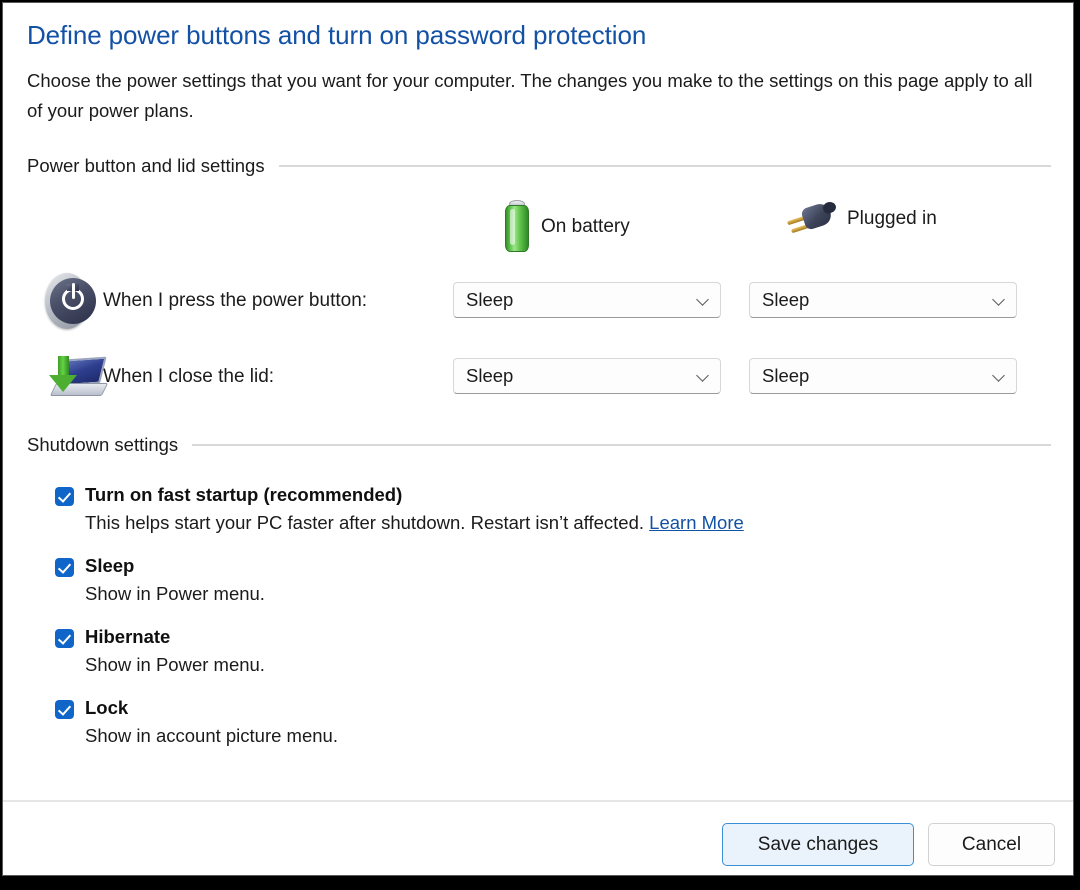 The image size is (1080, 890). What do you see at coordinates (587, 376) in the screenshot?
I see `dropdown-close-lid-on-battery: Sleep` at bounding box center [587, 376].